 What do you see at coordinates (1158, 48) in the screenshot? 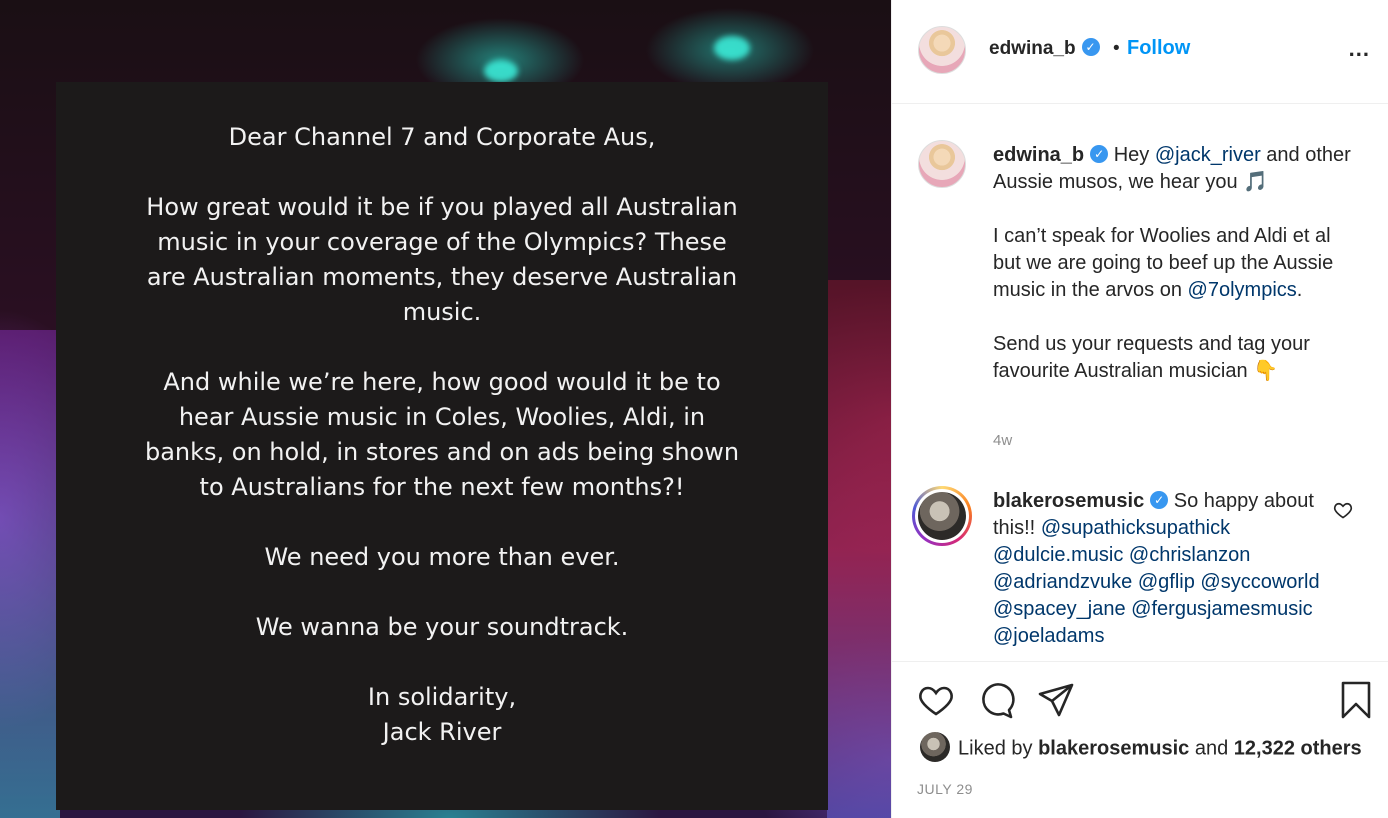
I see `follow-button: Follow` at bounding box center [1158, 48].